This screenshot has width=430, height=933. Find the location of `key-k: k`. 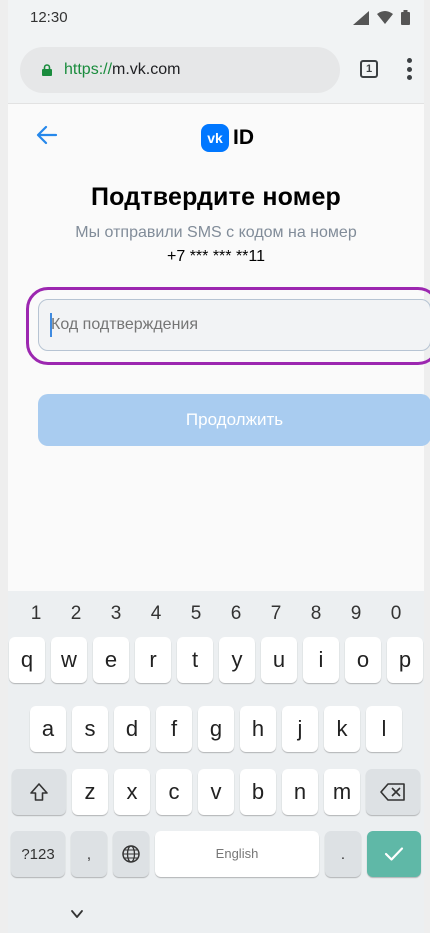

key-k: k is located at coordinates (342, 729).